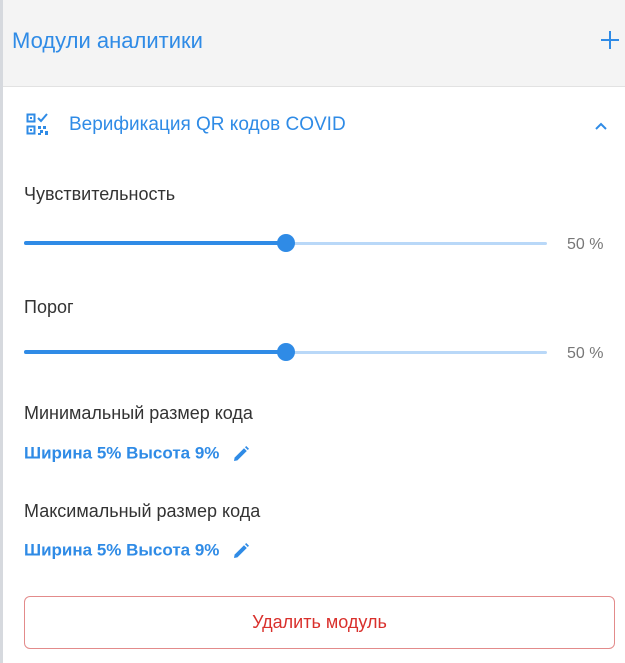 The image size is (625, 663). I want to click on module-header-qr-covid: Верификация QR кодов COVID, so click(314, 126).